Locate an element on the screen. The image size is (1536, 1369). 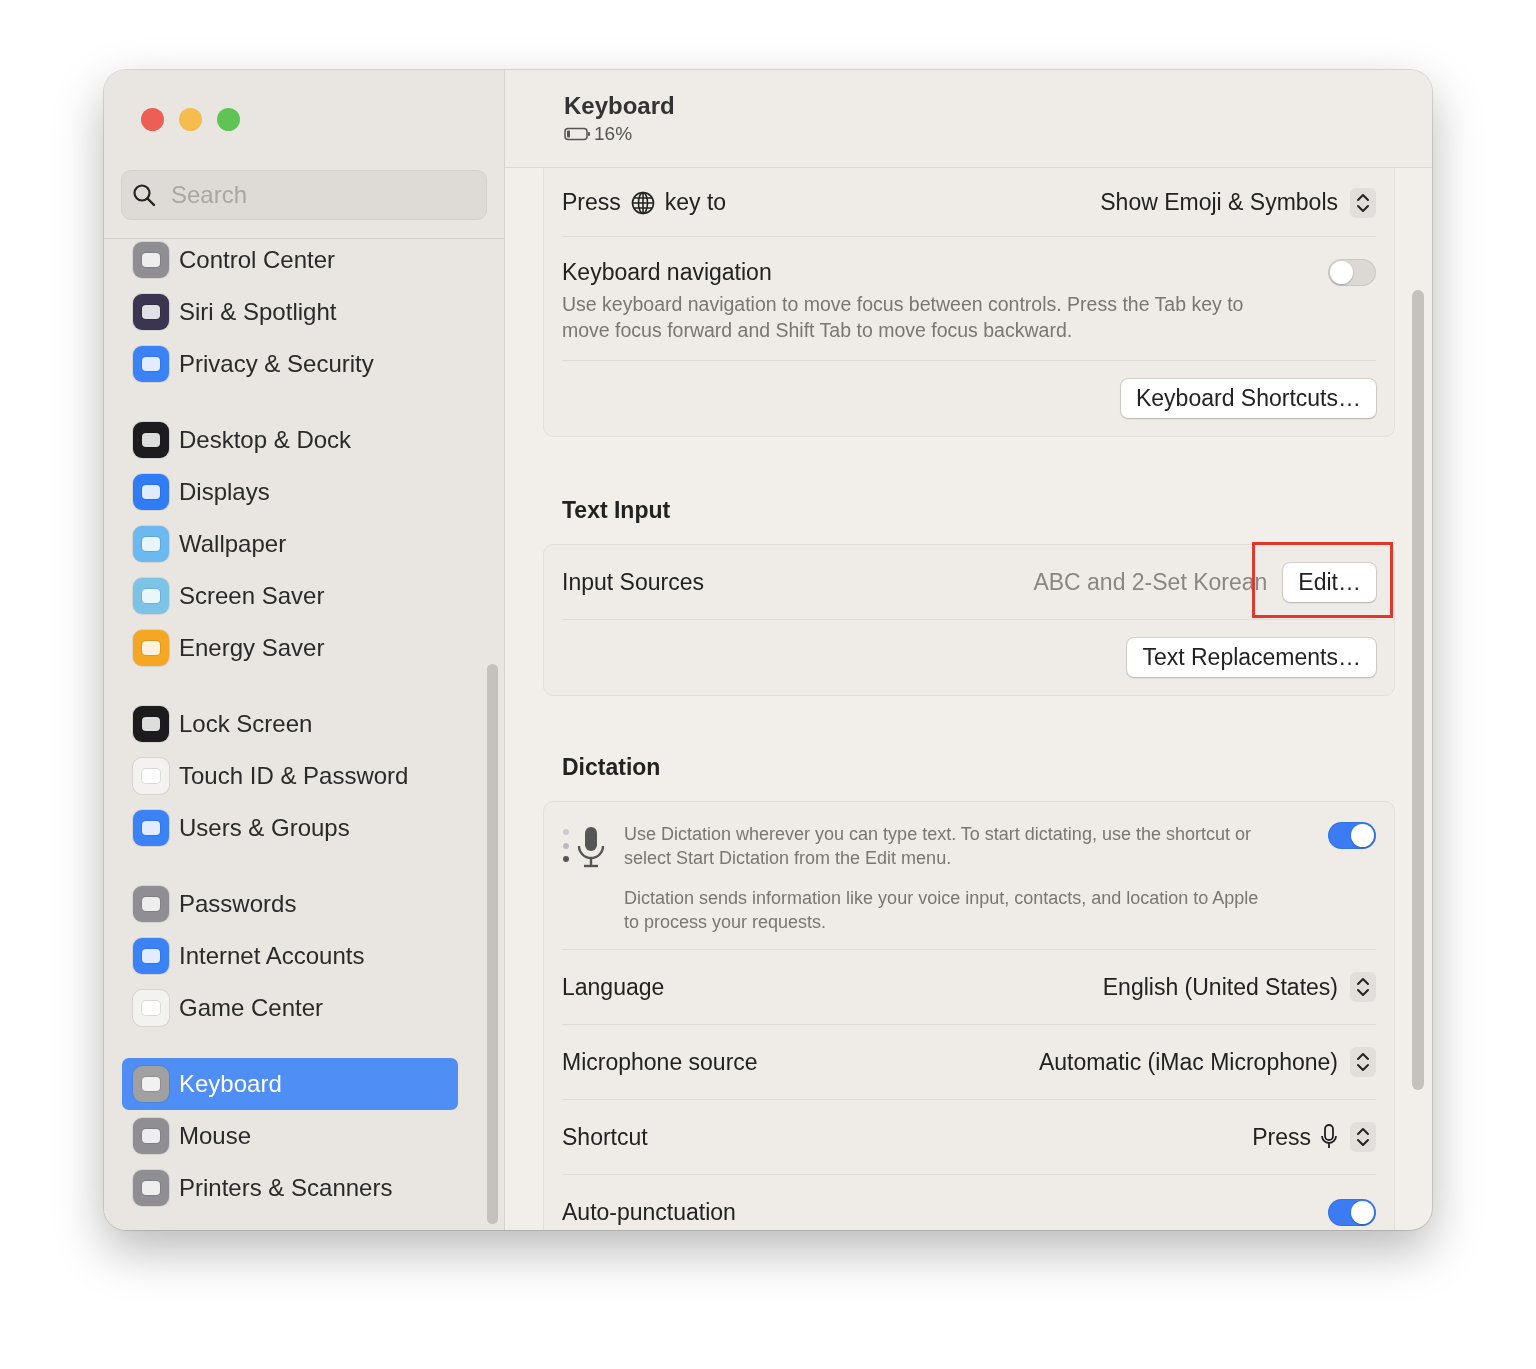
sidebar-item: Control Center is located at coordinates (290, 262).